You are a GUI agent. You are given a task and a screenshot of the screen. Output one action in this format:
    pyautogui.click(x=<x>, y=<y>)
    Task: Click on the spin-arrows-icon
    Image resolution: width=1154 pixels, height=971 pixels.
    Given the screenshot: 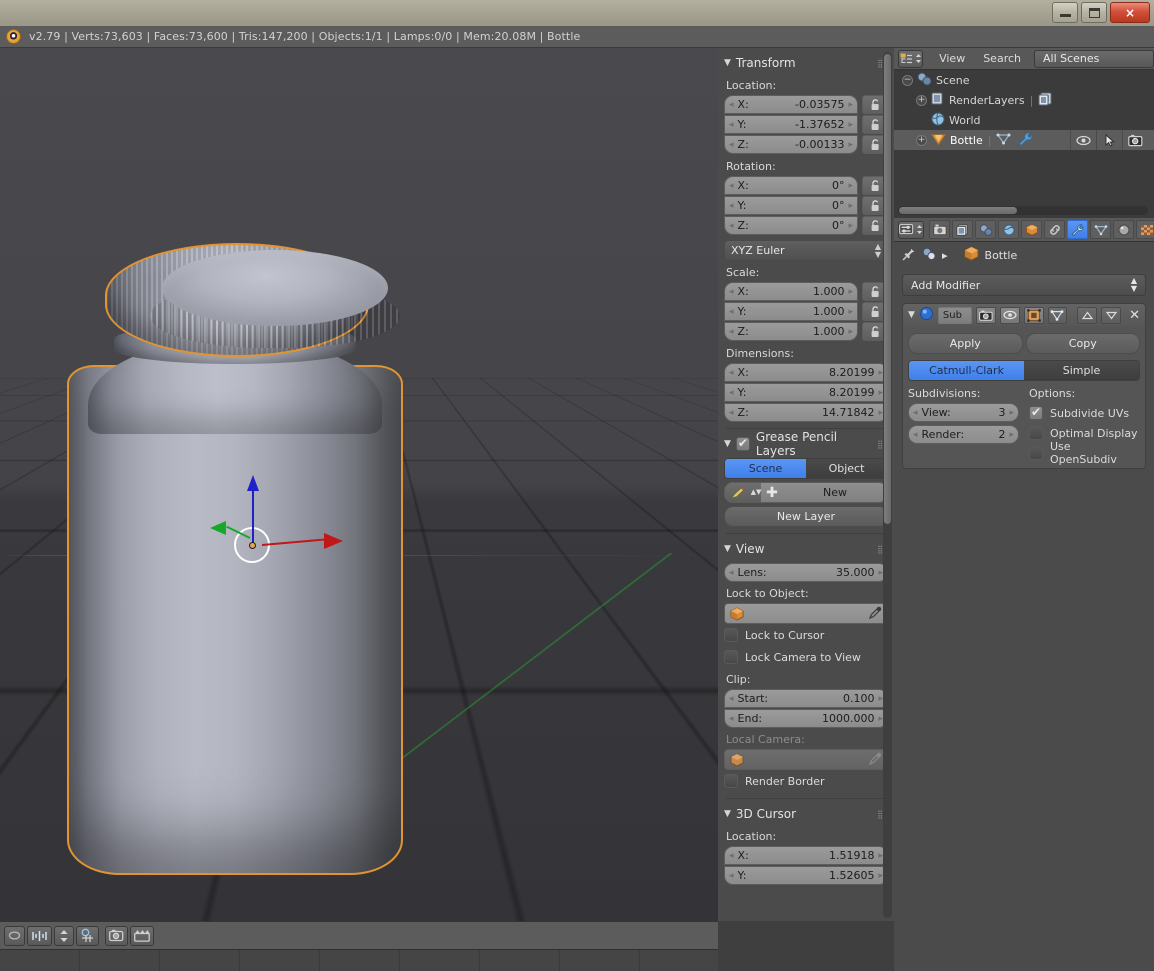 What is the action you would take?
    pyautogui.click(x=64, y=935)
    